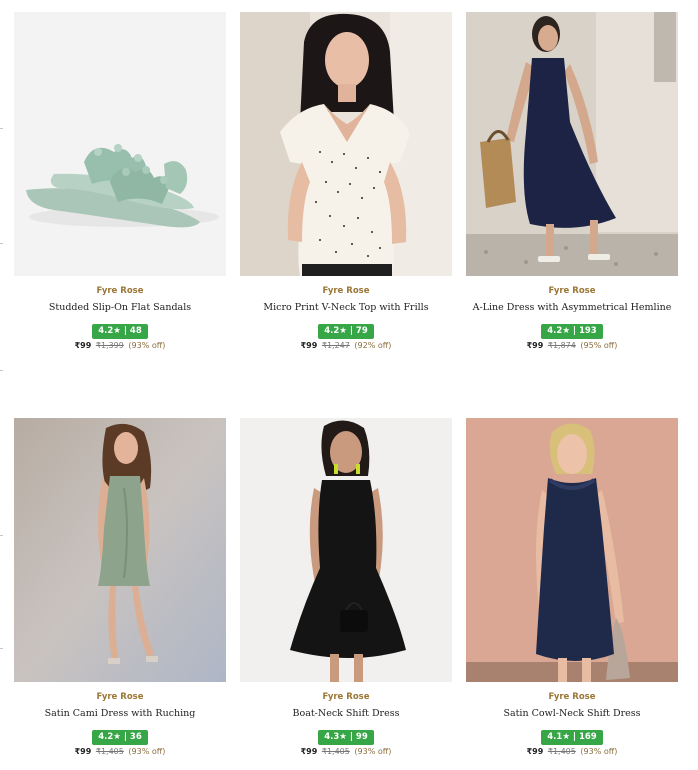 This screenshot has height=770, width=698. I want to click on sandals-image, so click(120, 144).